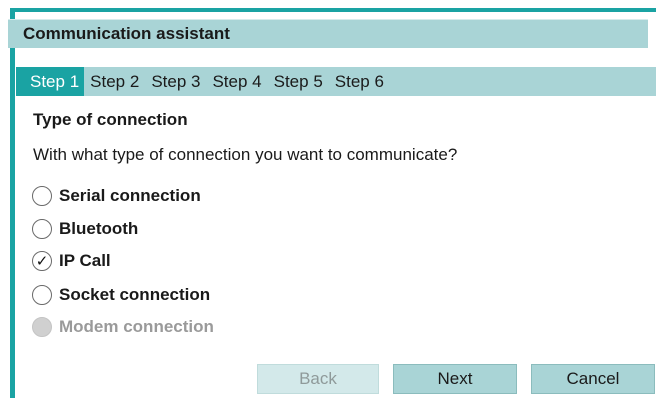  What do you see at coordinates (175, 81) in the screenshot?
I see `tab-step-3: Step 3` at bounding box center [175, 81].